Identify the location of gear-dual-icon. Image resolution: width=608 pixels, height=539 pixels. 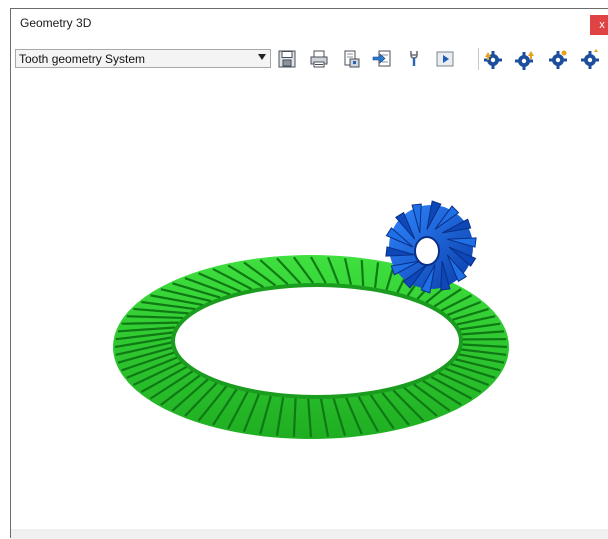
(590, 59).